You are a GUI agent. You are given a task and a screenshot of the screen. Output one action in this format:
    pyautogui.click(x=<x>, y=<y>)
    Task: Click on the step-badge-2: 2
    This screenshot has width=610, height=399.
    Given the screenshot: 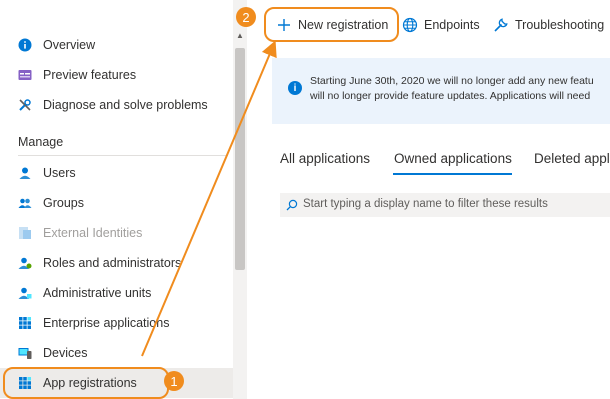 What is the action you would take?
    pyautogui.click(x=246, y=17)
    